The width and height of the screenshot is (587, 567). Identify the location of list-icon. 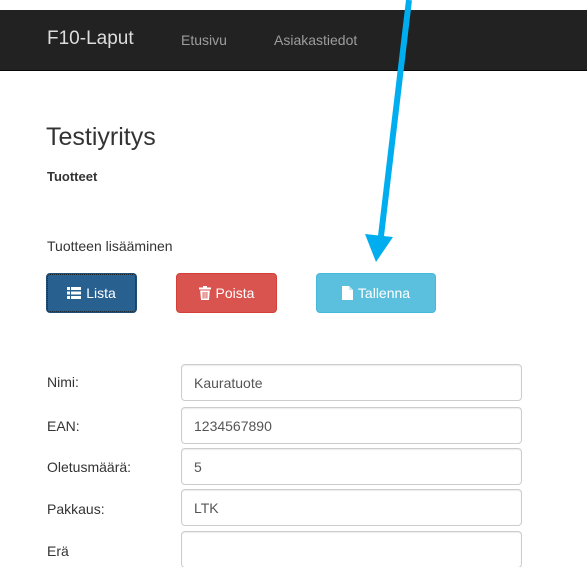
(74, 293).